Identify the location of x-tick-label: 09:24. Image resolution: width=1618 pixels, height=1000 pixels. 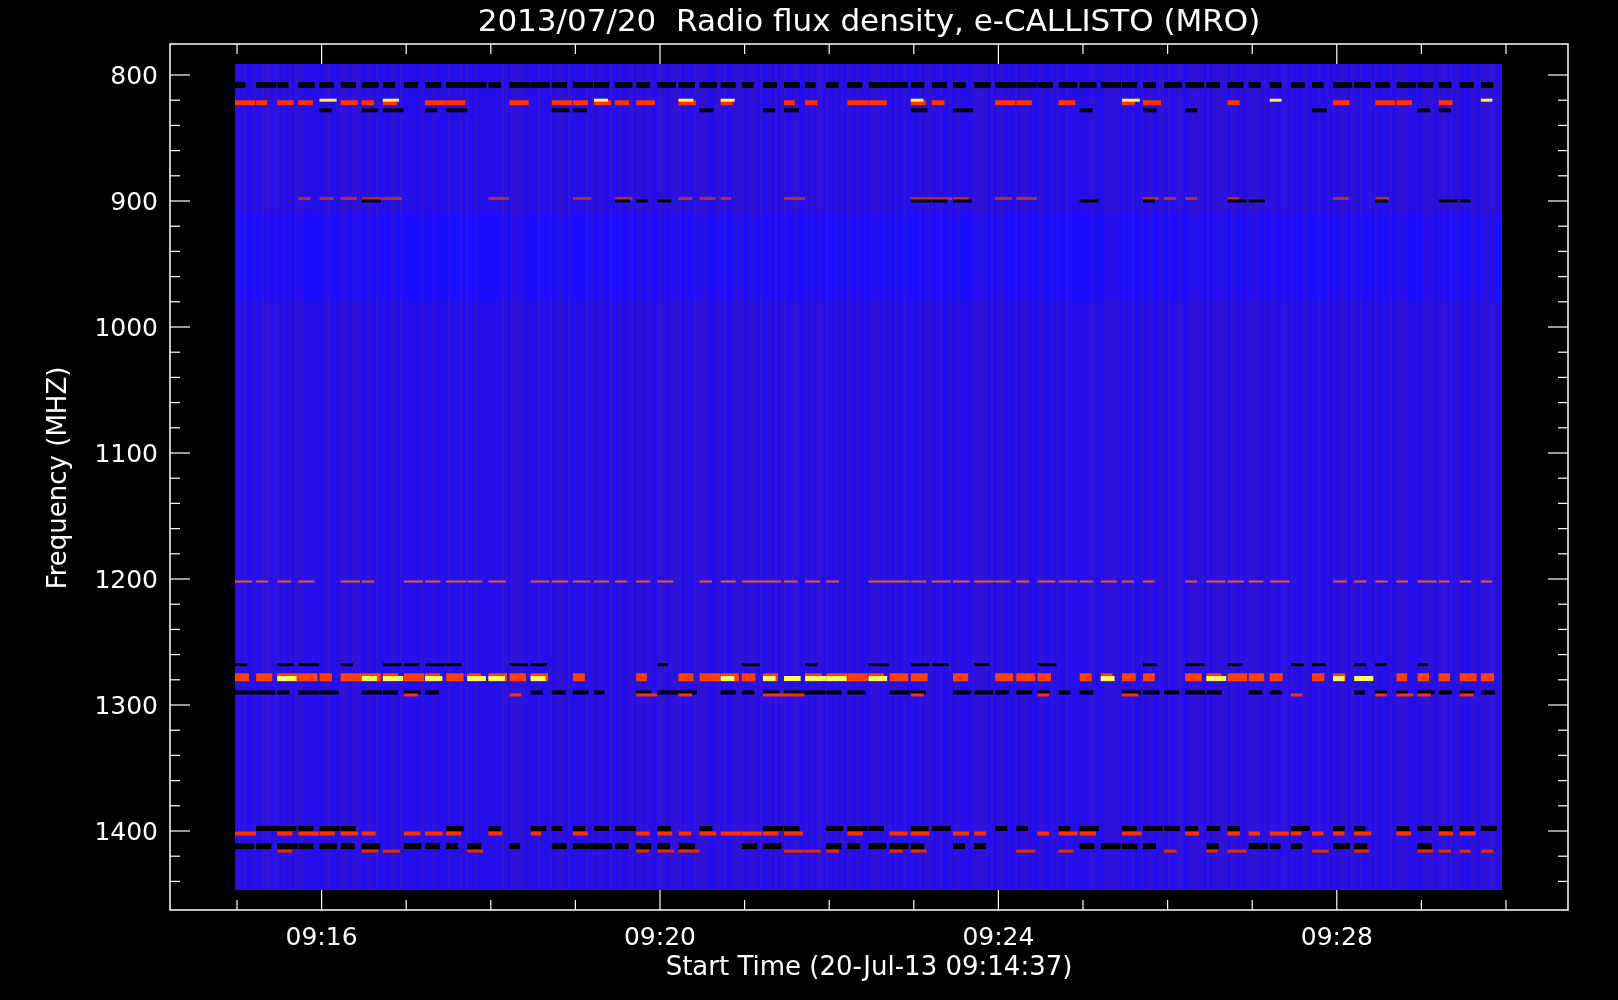
(998, 936).